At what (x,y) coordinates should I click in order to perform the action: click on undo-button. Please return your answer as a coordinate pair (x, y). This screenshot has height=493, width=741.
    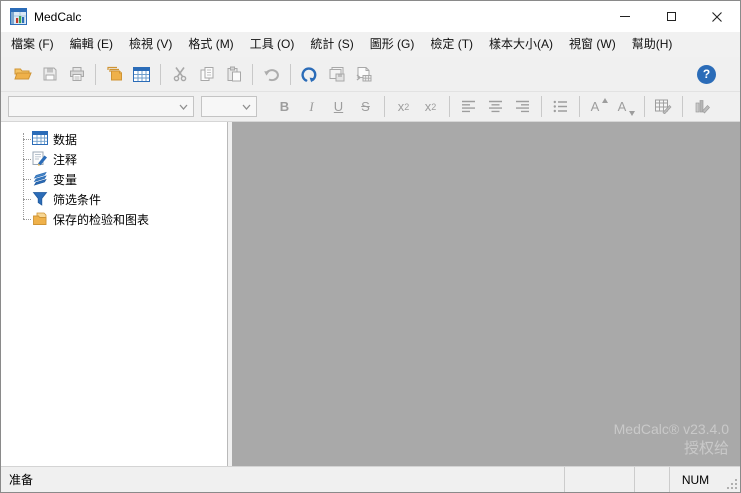
    Looking at the image, I should click on (271, 74).